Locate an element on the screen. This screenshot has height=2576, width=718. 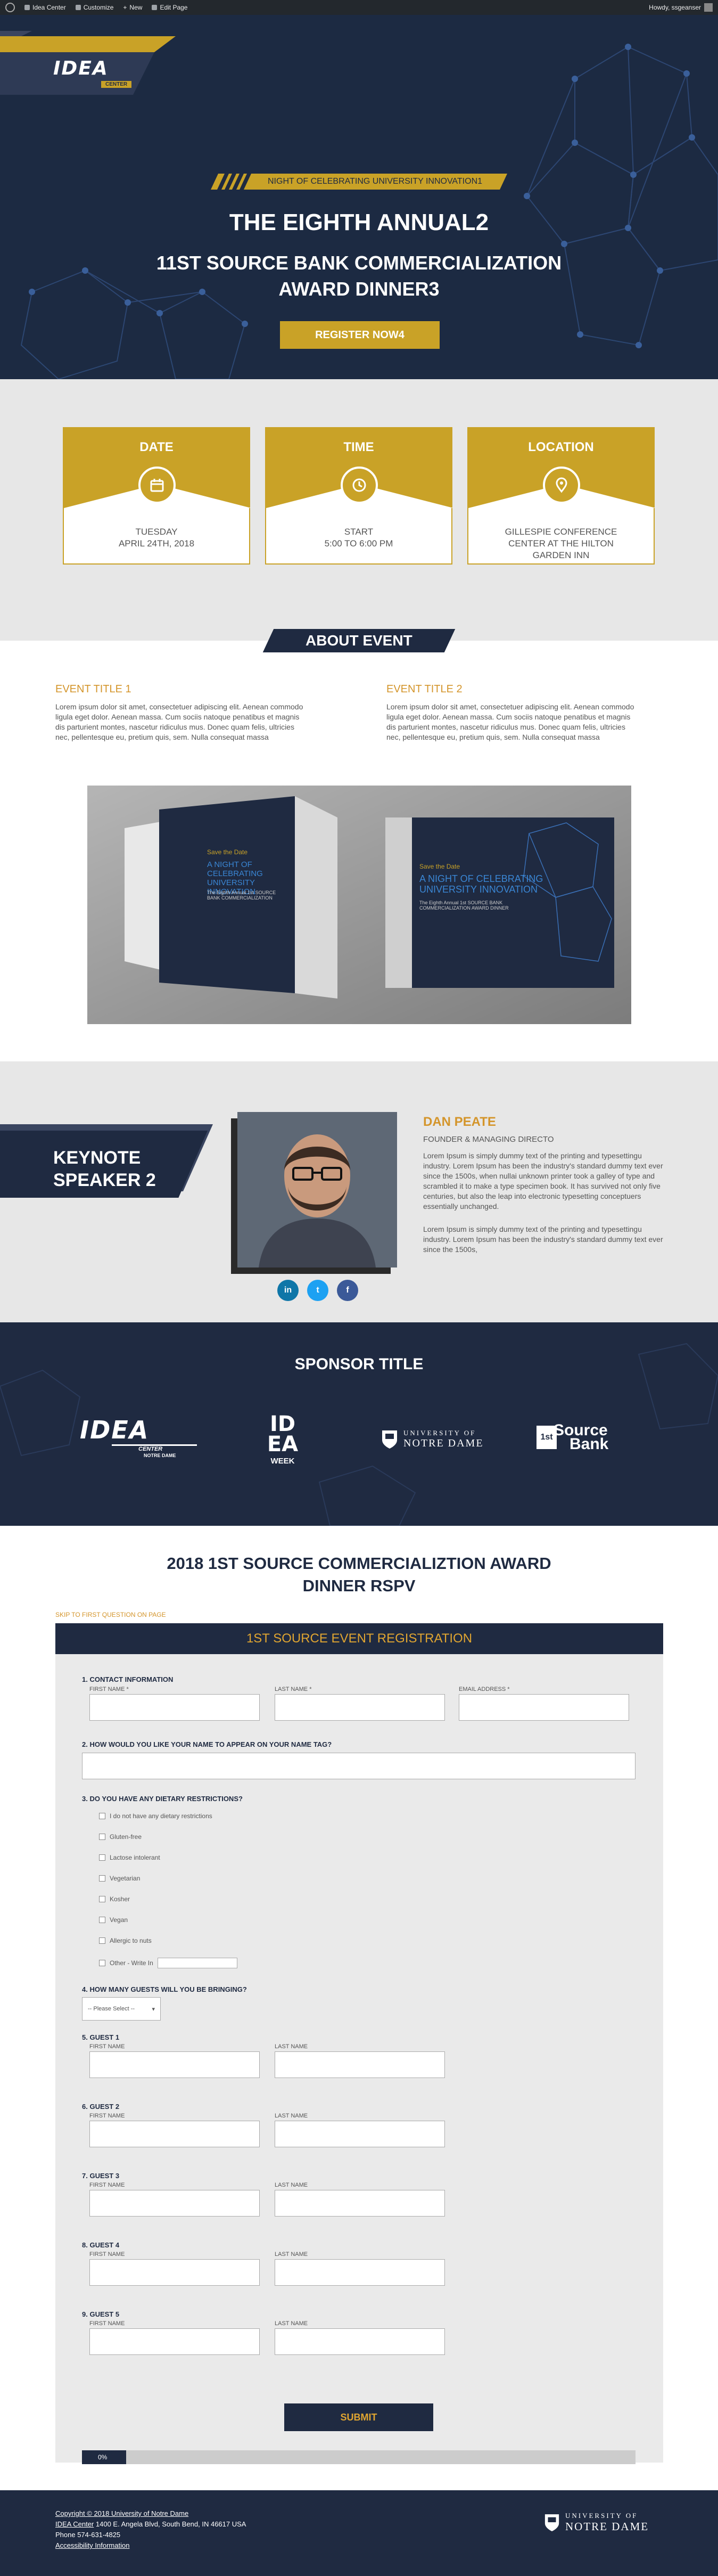
dietary-option: Vegetarian is located at coordinates (120, 1878).